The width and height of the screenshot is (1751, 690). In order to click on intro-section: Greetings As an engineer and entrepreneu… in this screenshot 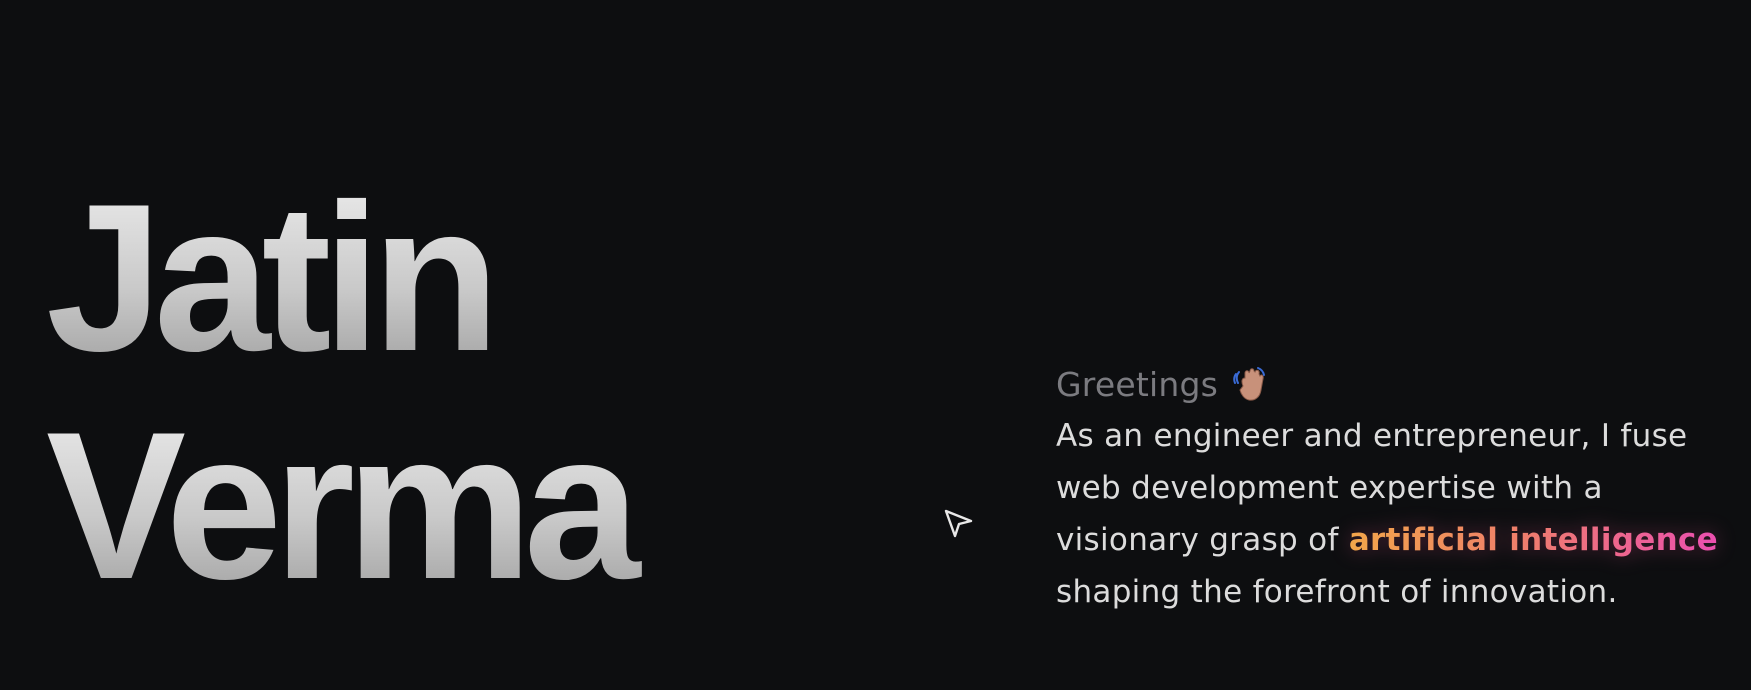, I will do `click(1396, 489)`.